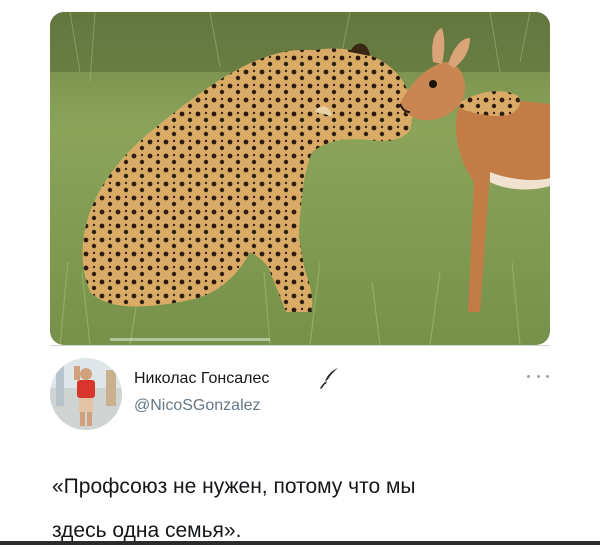 The image size is (600, 553). I want to click on author-avatar-image, so click(86, 394).